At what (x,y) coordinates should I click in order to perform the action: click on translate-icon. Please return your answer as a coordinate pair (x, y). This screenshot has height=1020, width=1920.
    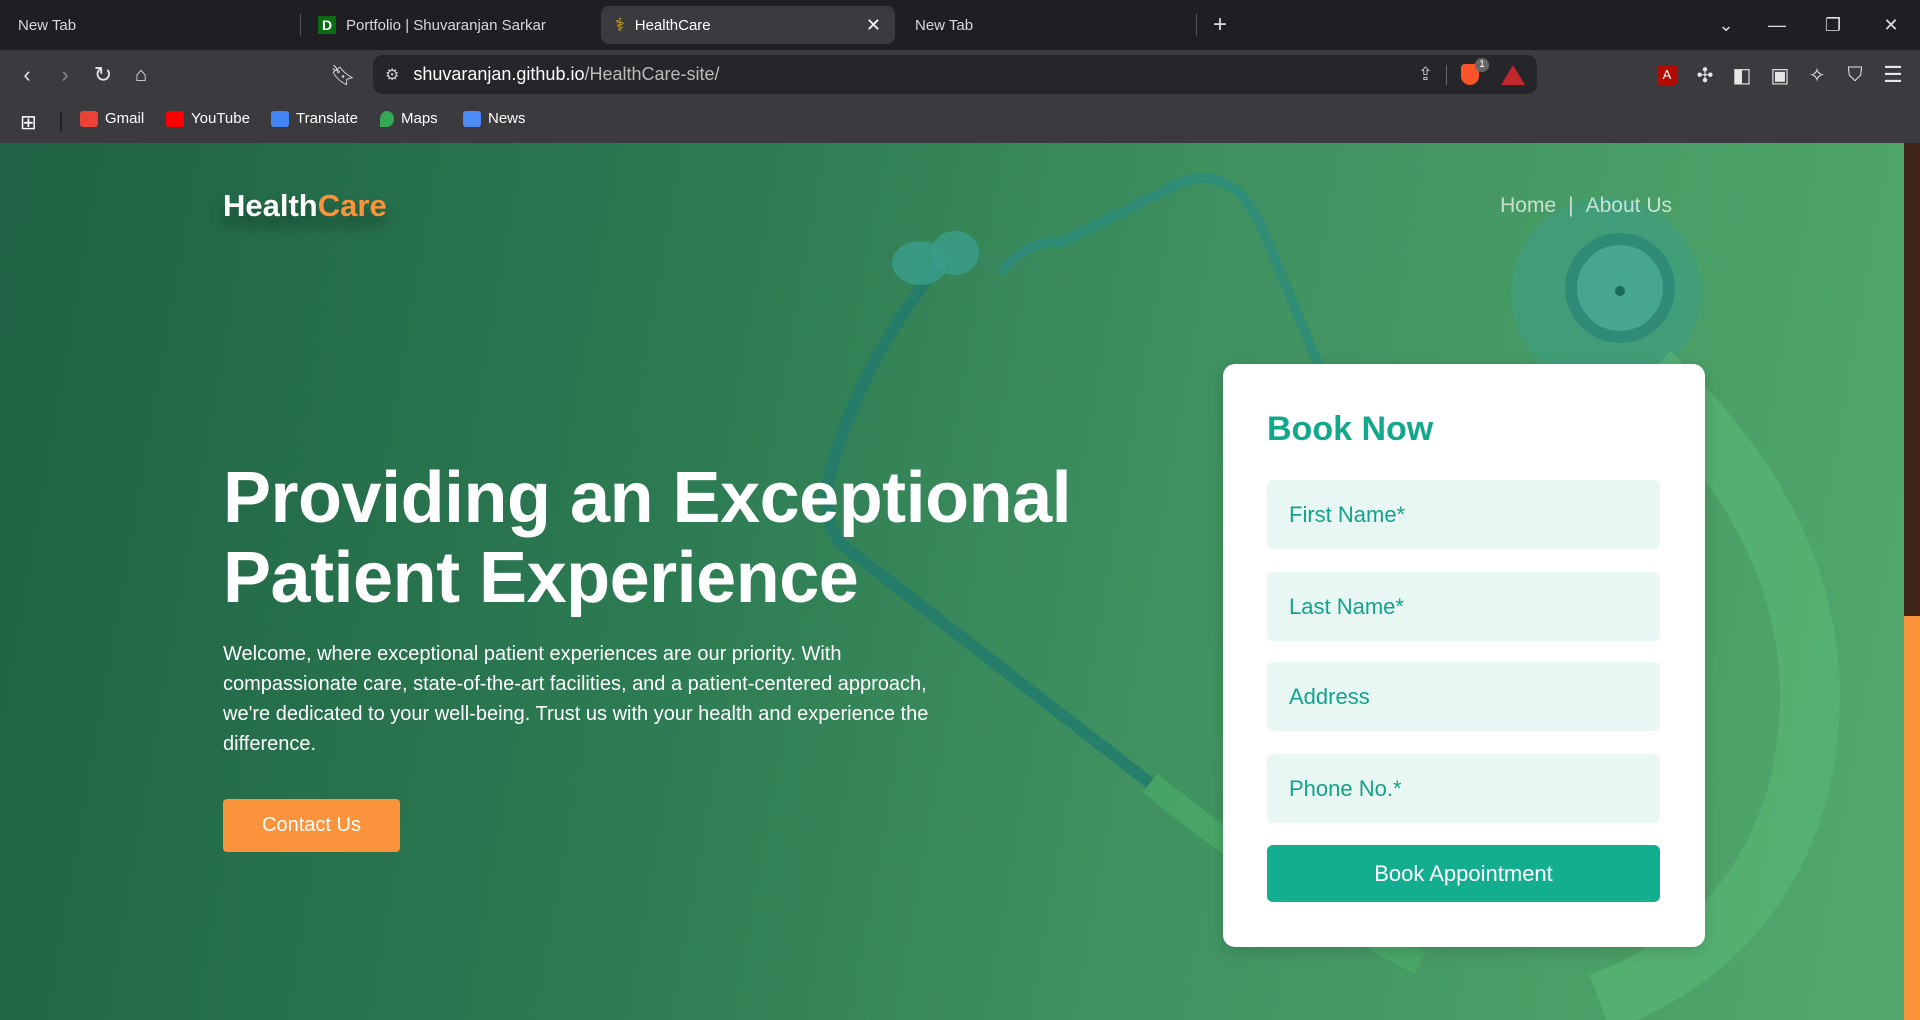
    Looking at the image, I should click on (280, 118).